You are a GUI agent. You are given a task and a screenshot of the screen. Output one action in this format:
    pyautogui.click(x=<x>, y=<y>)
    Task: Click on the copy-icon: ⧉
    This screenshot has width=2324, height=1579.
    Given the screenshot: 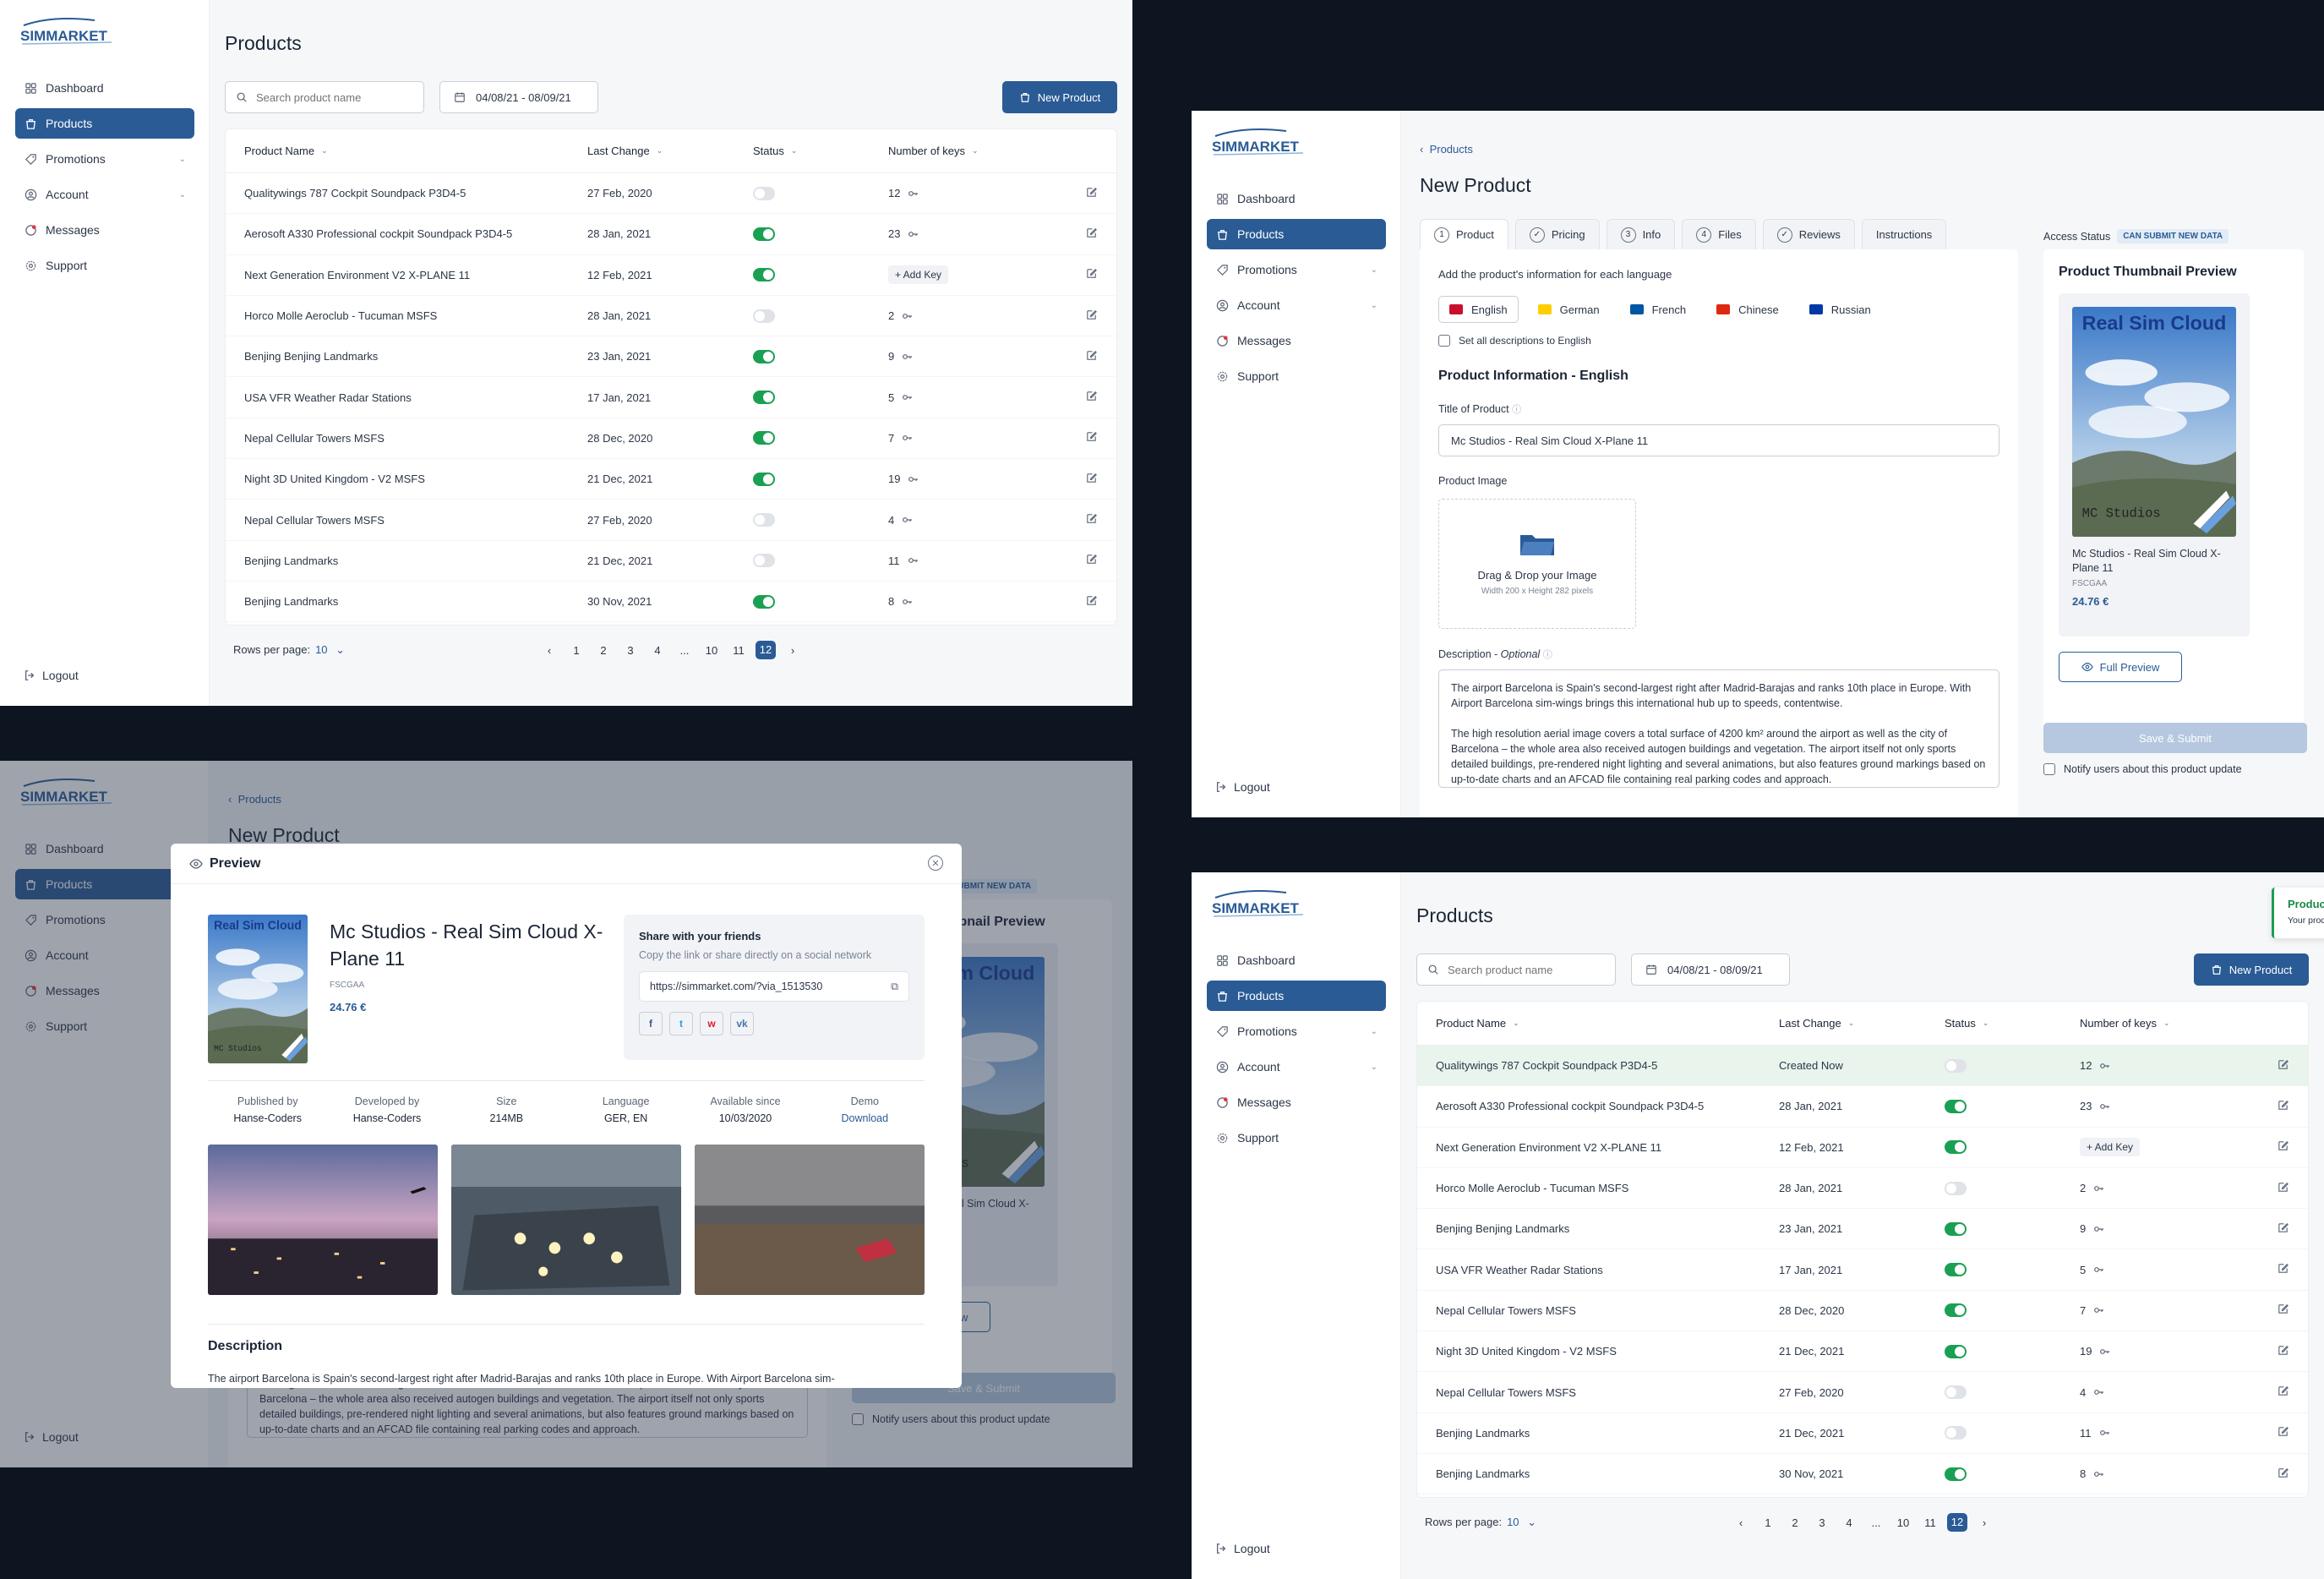 What is the action you would take?
    pyautogui.click(x=894, y=987)
    